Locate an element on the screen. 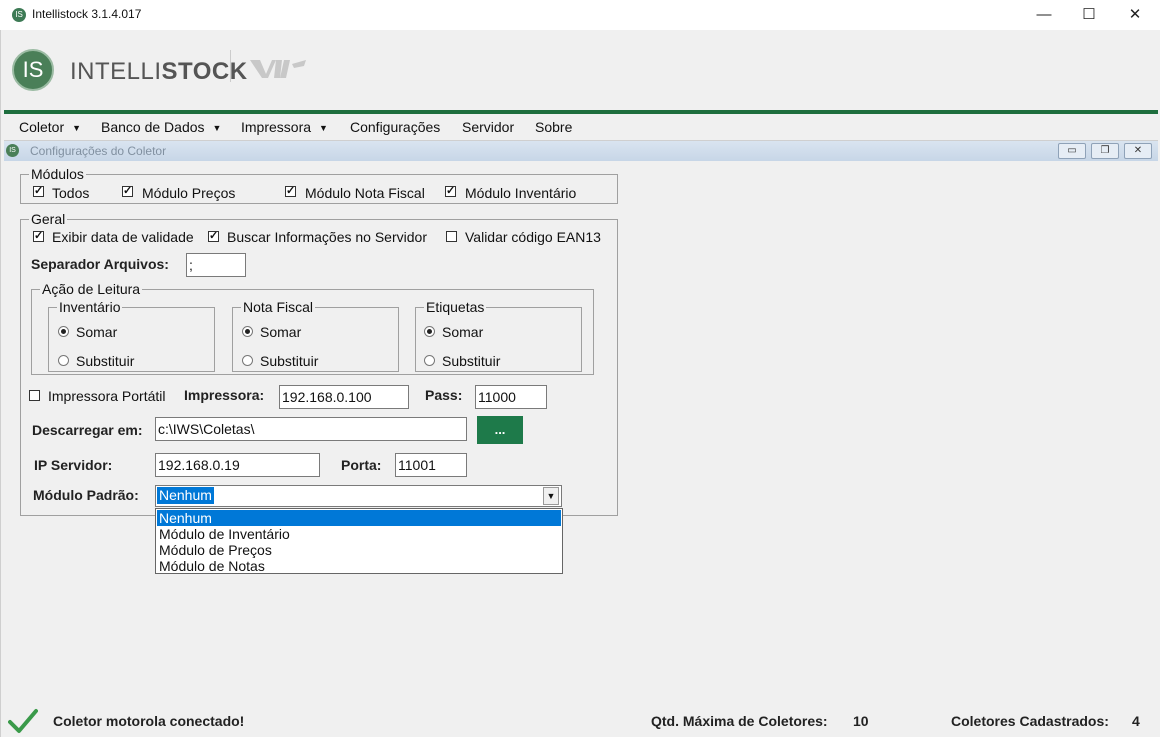 The width and height of the screenshot is (1160, 737). maximize-button: ☐ is located at coordinates (1089, 15).